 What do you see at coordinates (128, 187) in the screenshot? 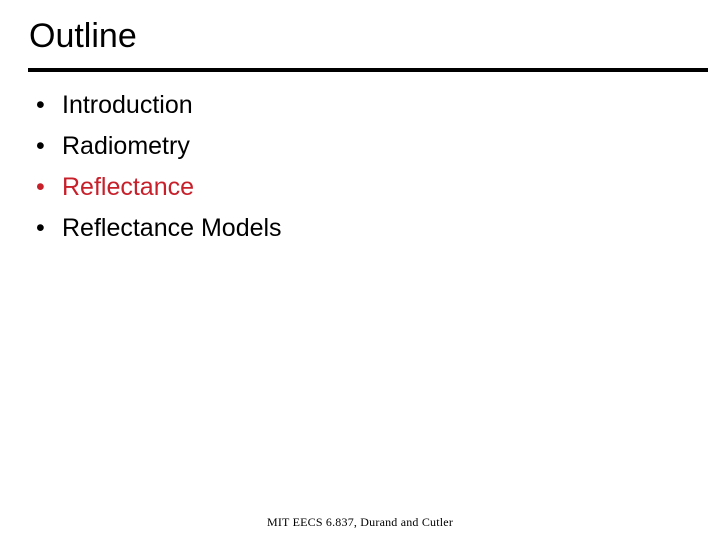
I see `list-item-label: Reflectance` at bounding box center [128, 187].